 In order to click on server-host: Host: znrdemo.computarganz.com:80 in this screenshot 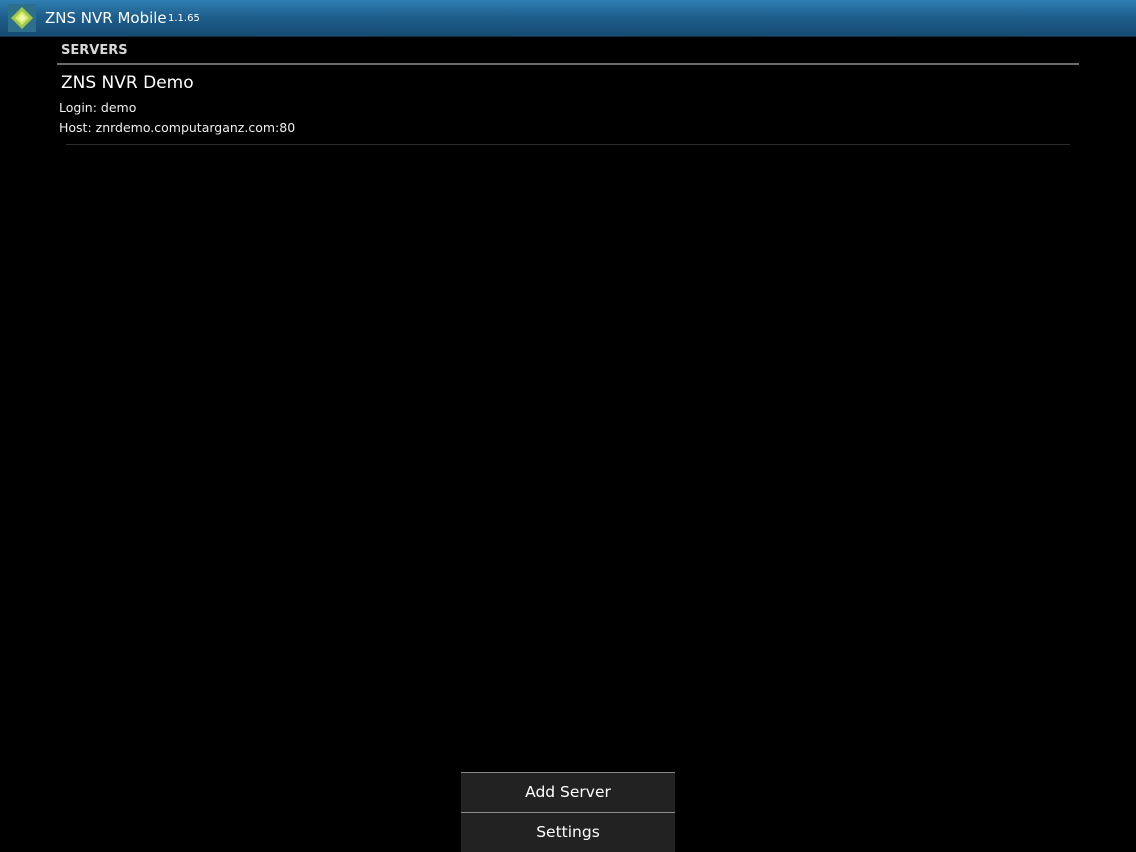, I will do `click(177, 127)`.